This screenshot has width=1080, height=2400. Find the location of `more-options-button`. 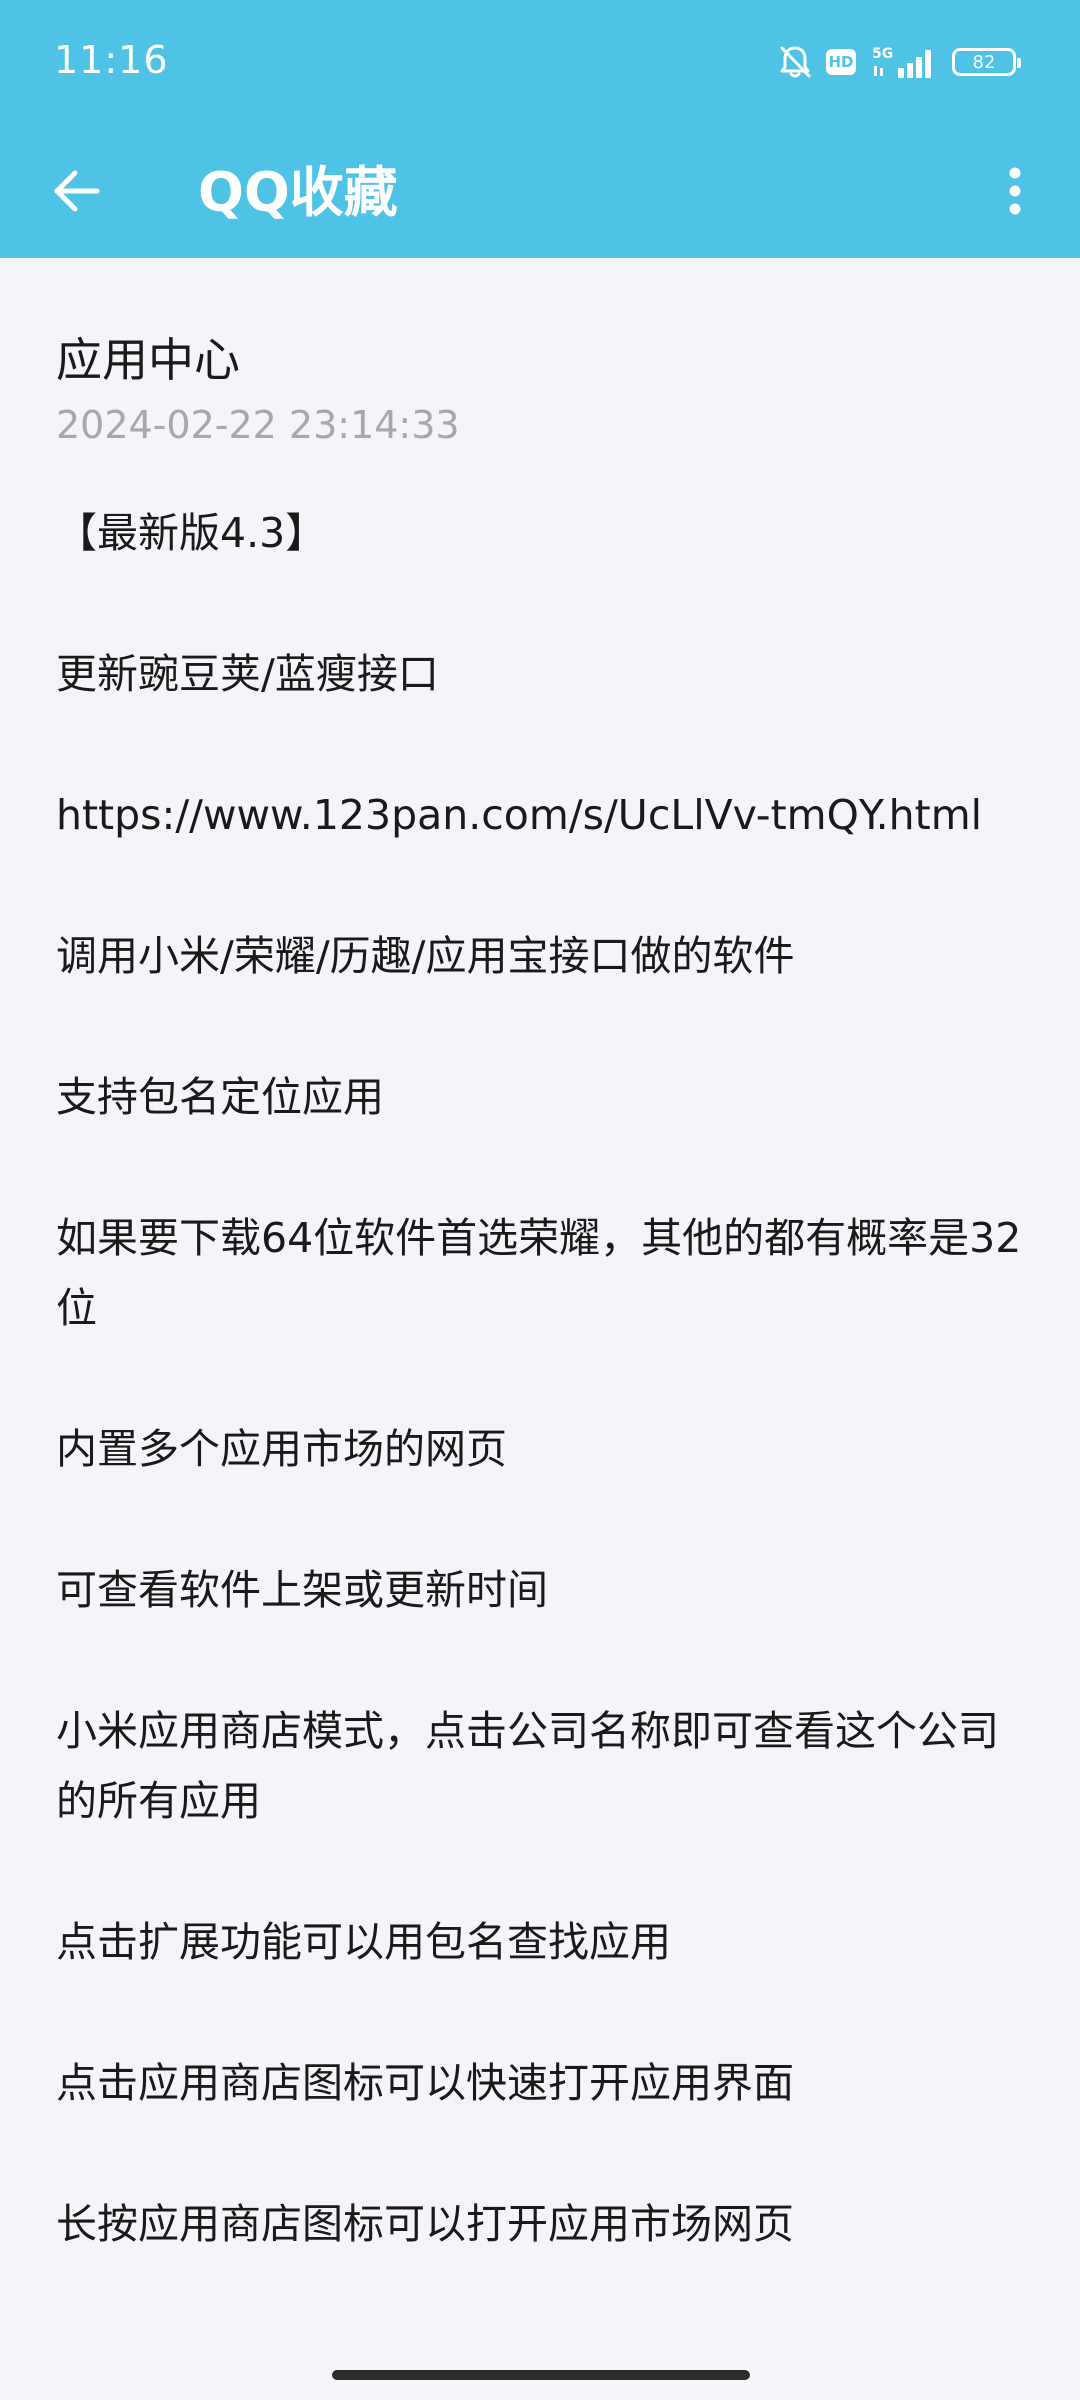

more-options-button is located at coordinates (1015, 193).